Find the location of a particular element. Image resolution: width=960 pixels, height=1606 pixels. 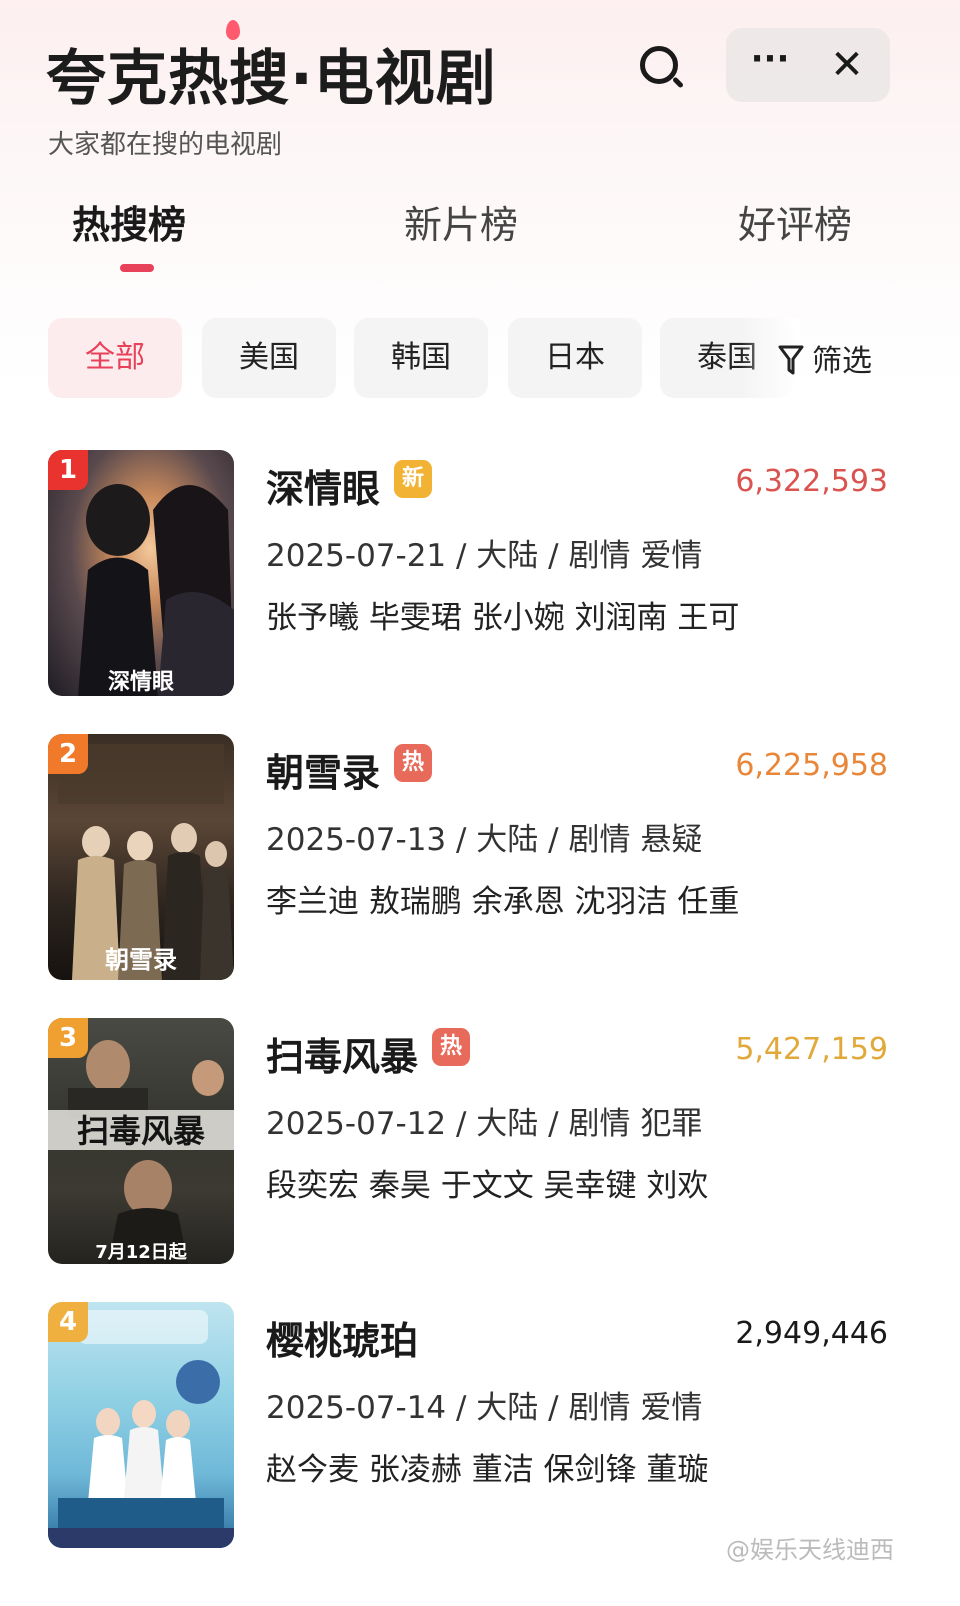

rank-badge: 1 is located at coordinates (68, 470).